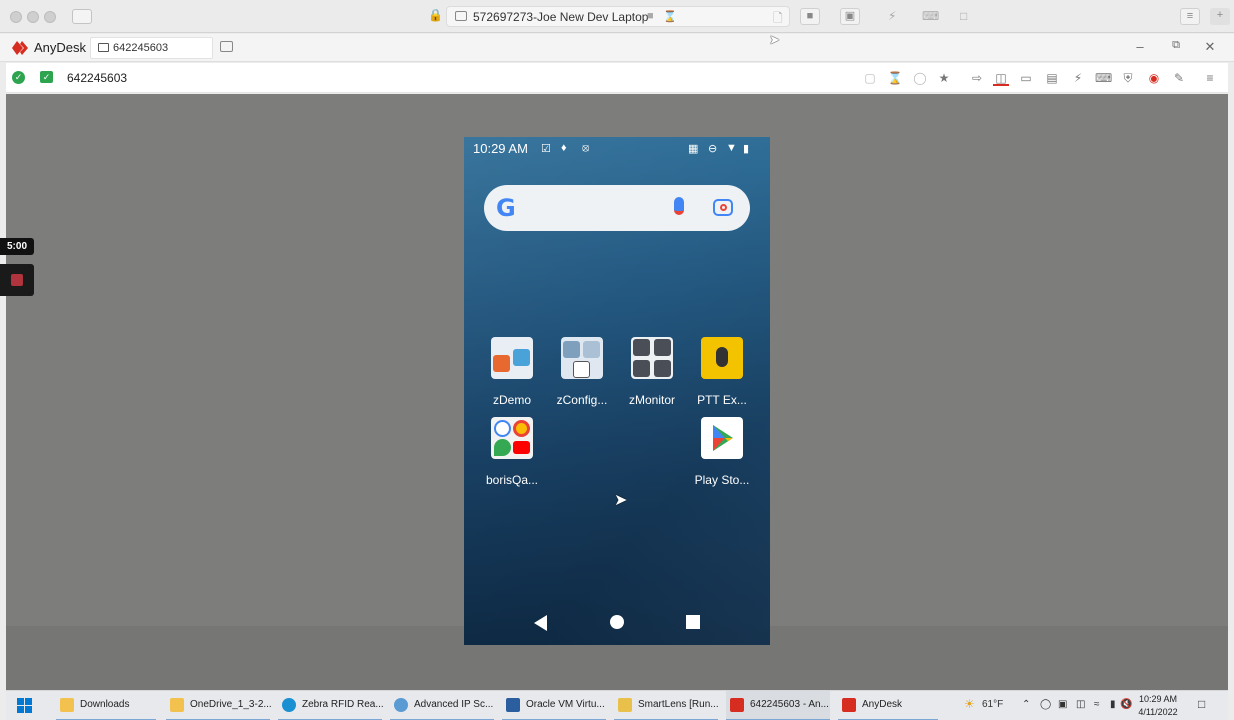 The width and height of the screenshot is (1234, 720). What do you see at coordinates (920, 78) in the screenshot?
I see `database-icon: ◯` at bounding box center [920, 78].